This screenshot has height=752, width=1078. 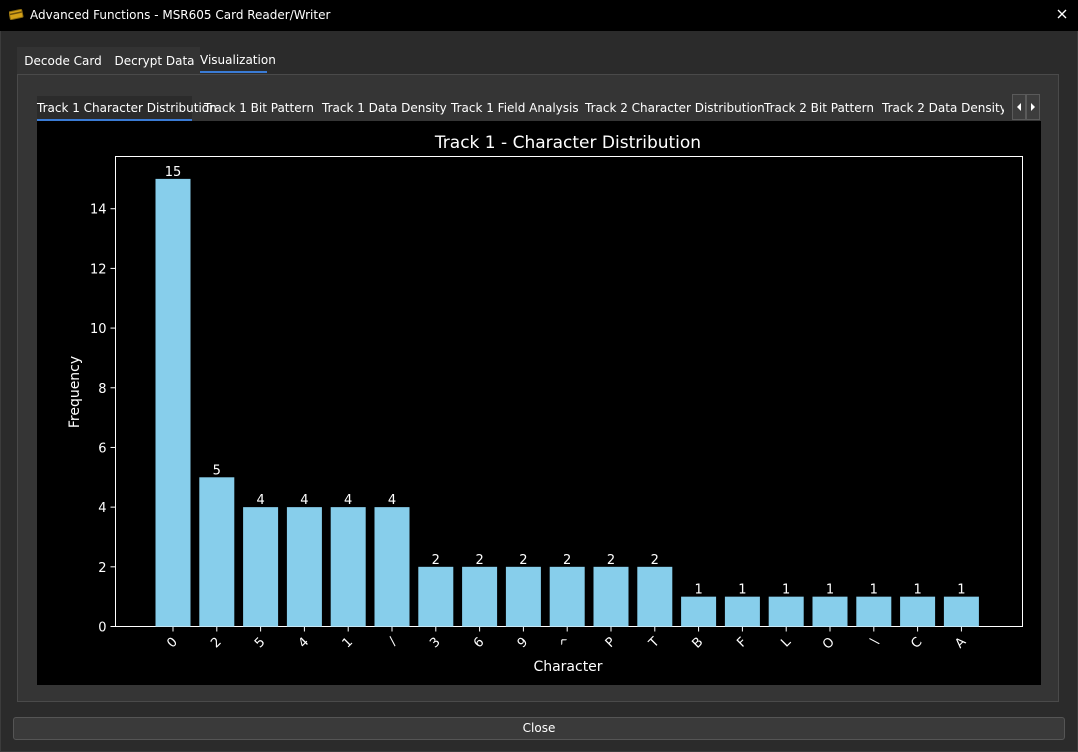 What do you see at coordinates (260, 643) in the screenshot?
I see `x-tick-label: 5` at bounding box center [260, 643].